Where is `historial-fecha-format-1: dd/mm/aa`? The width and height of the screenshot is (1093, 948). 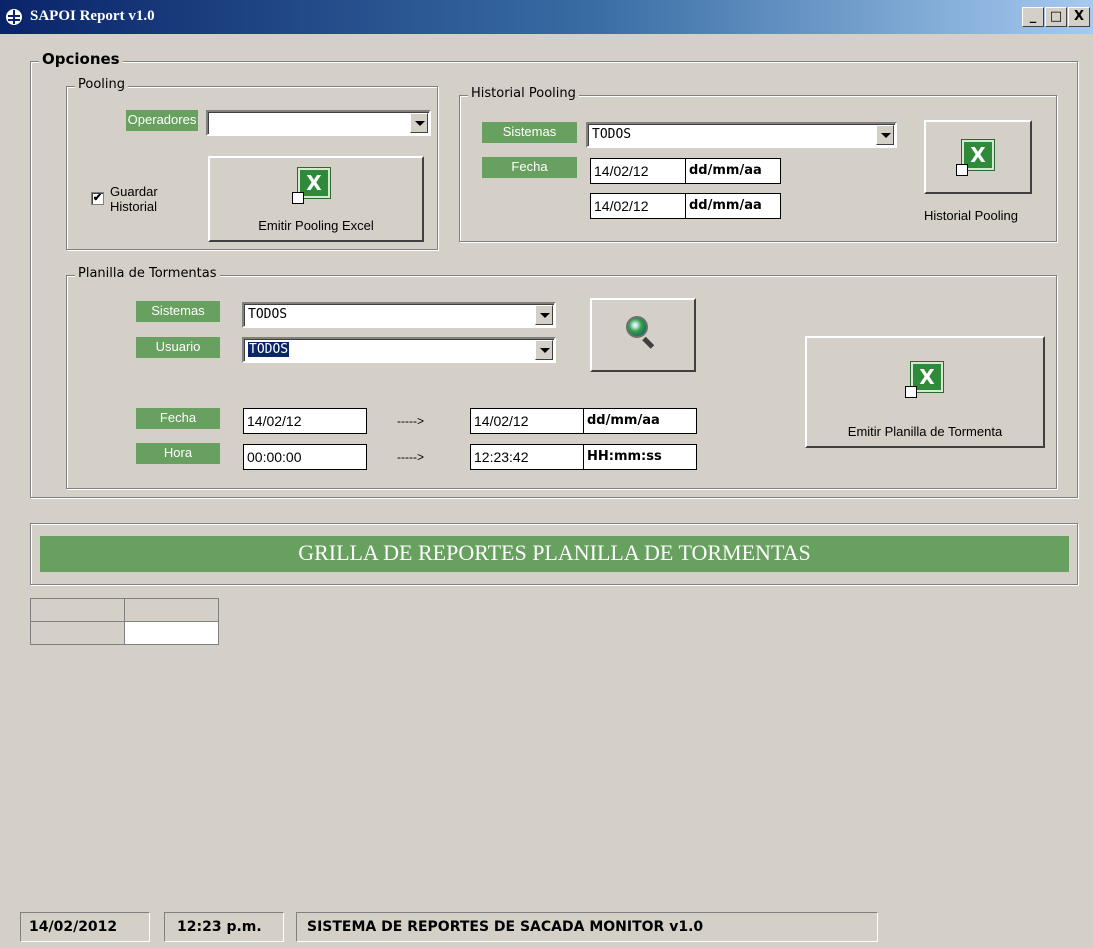
historial-fecha-format-1: dd/mm/aa is located at coordinates (733, 171).